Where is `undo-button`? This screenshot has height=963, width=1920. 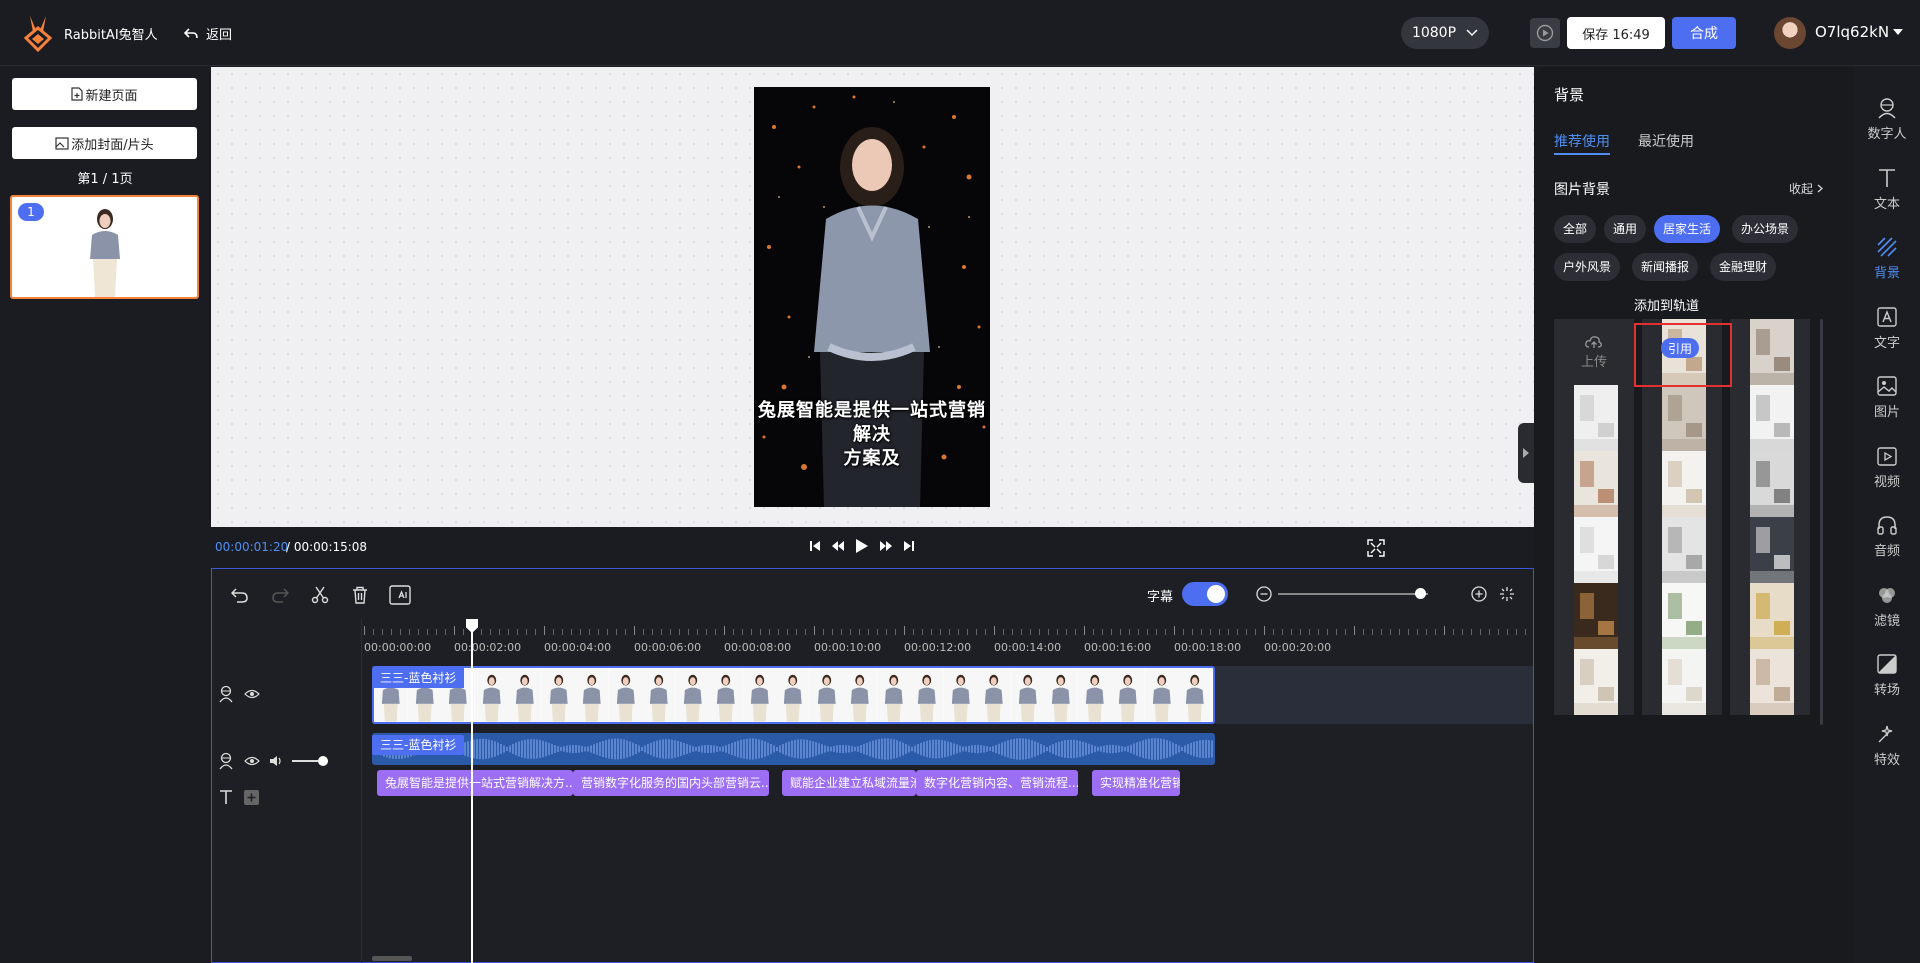
undo-button is located at coordinates (240, 595).